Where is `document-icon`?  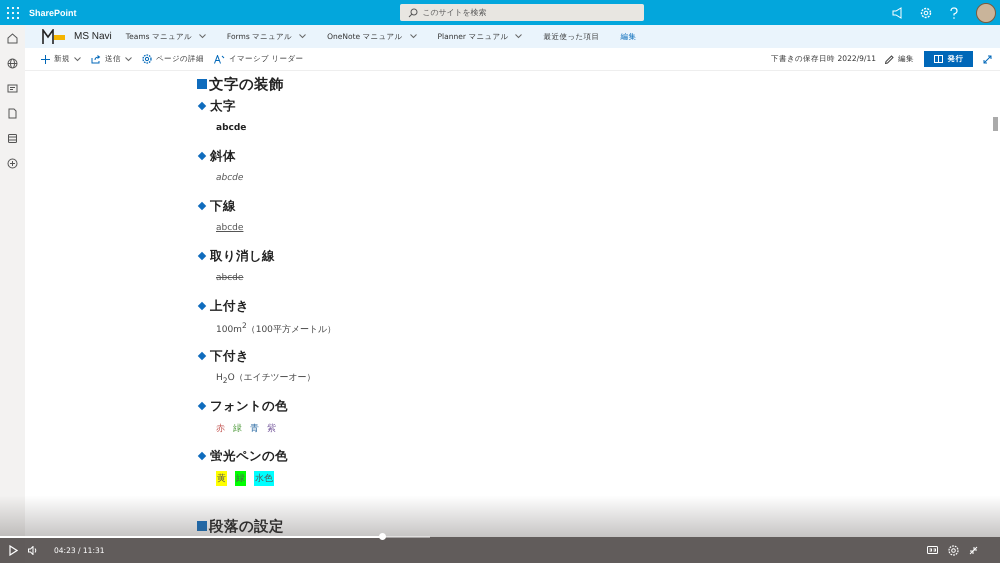 document-icon is located at coordinates (12, 113).